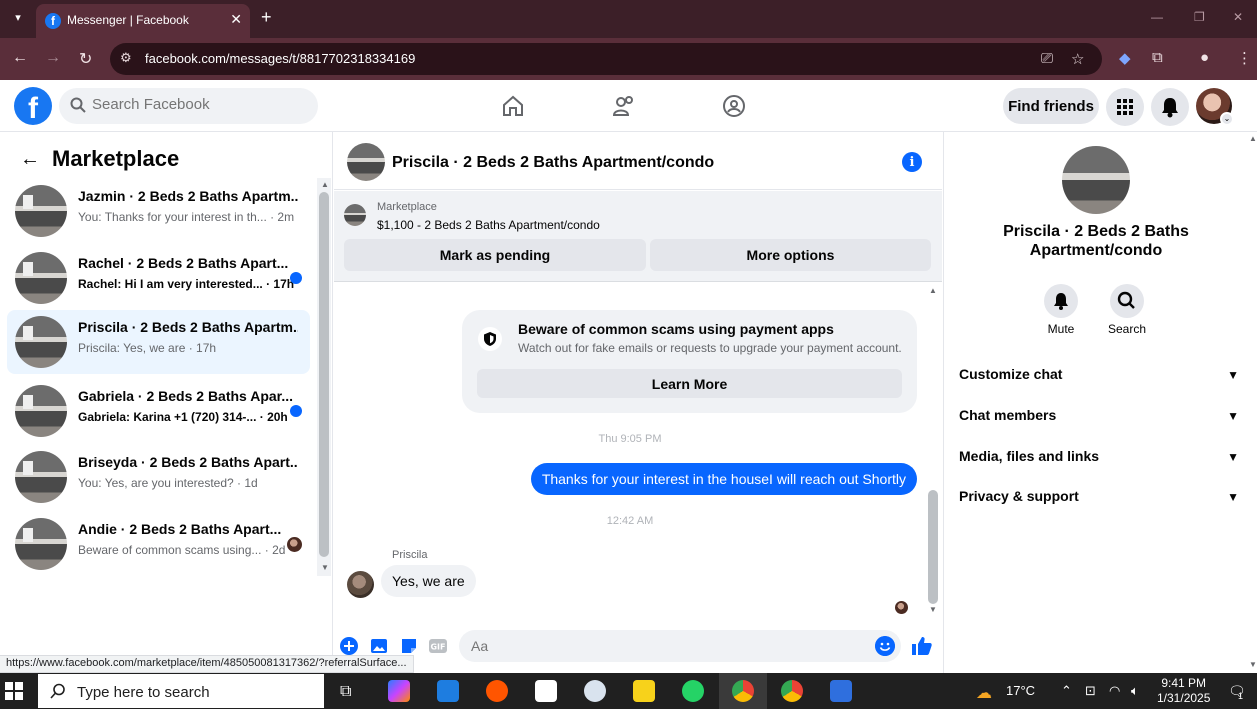 Image resolution: width=1257 pixels, height=709 pixels. What do you see at coordinates (1114, 691) in the screenshot?
I see `wifi-icon: ◠` at bounding box center [1114, 691].